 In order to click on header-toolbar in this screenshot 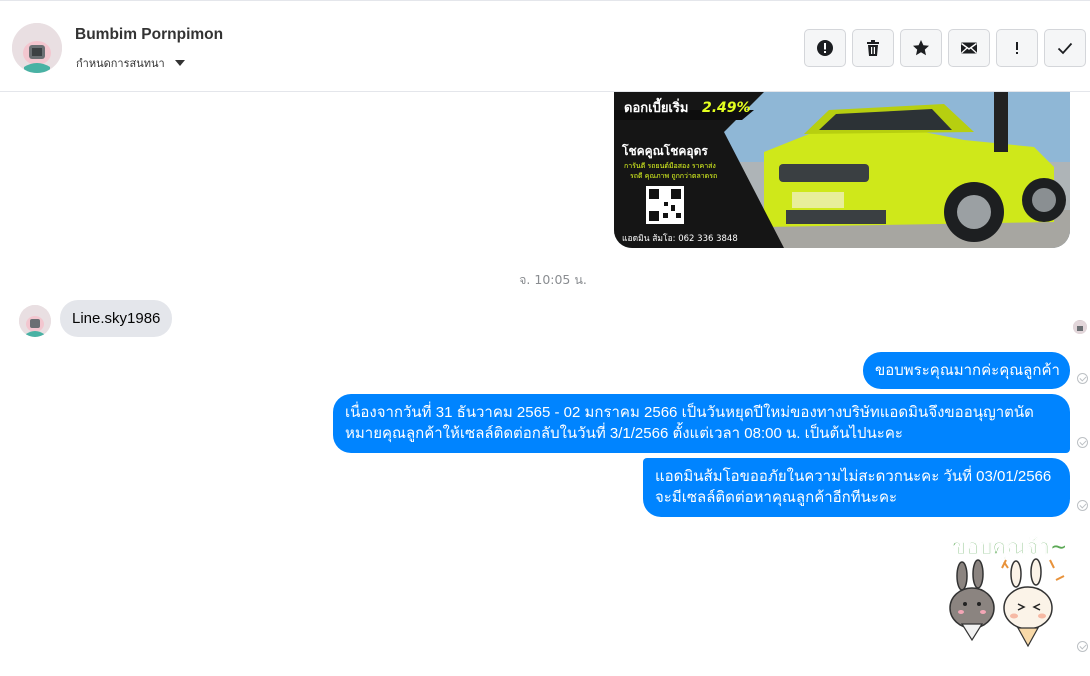, I will do `click(945, 48)`.